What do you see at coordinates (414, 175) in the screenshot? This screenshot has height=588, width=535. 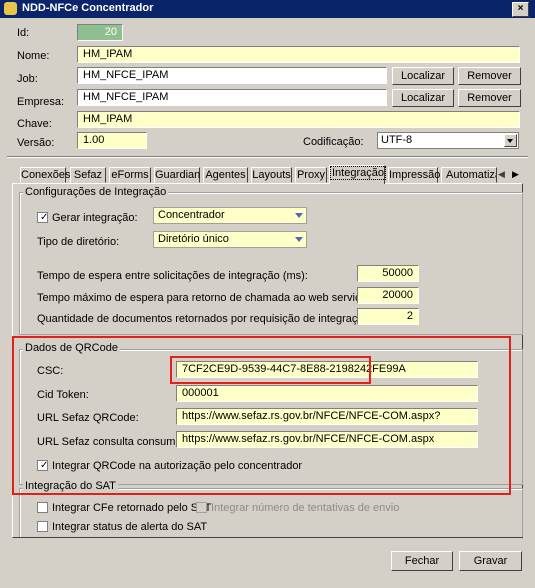 I see `tab-impressao: Impressão` at bounding box center [414, 175].